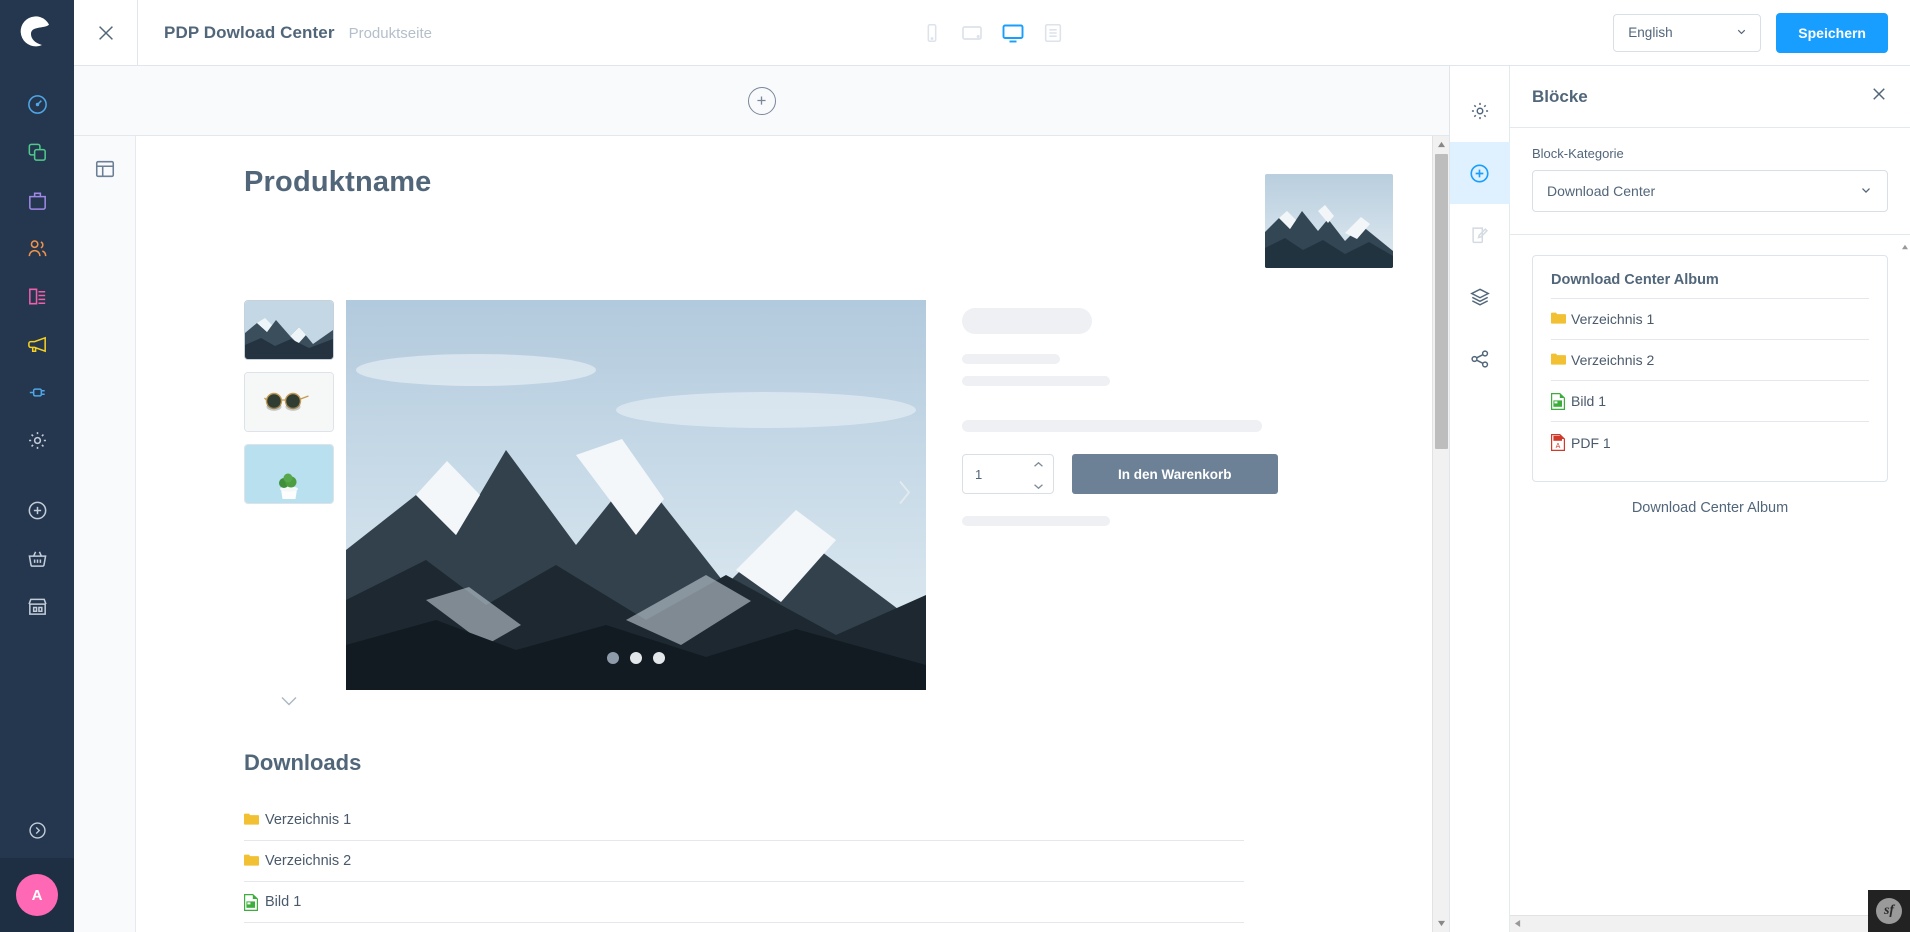 This screenshot has width=1910, height=932. I want to click on sidebar-item-dashboard, so click(37, 104).